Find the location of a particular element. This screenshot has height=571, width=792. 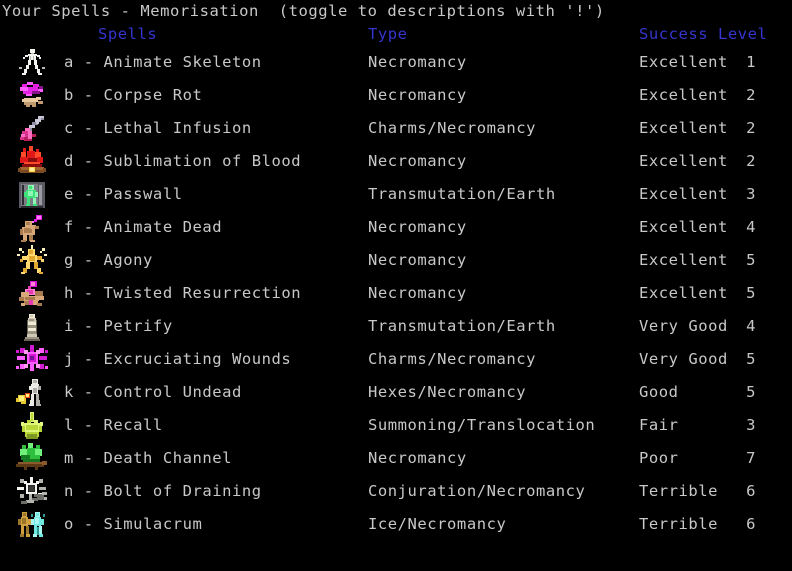

column-header-success: Success is located at coordinates (674, 34).